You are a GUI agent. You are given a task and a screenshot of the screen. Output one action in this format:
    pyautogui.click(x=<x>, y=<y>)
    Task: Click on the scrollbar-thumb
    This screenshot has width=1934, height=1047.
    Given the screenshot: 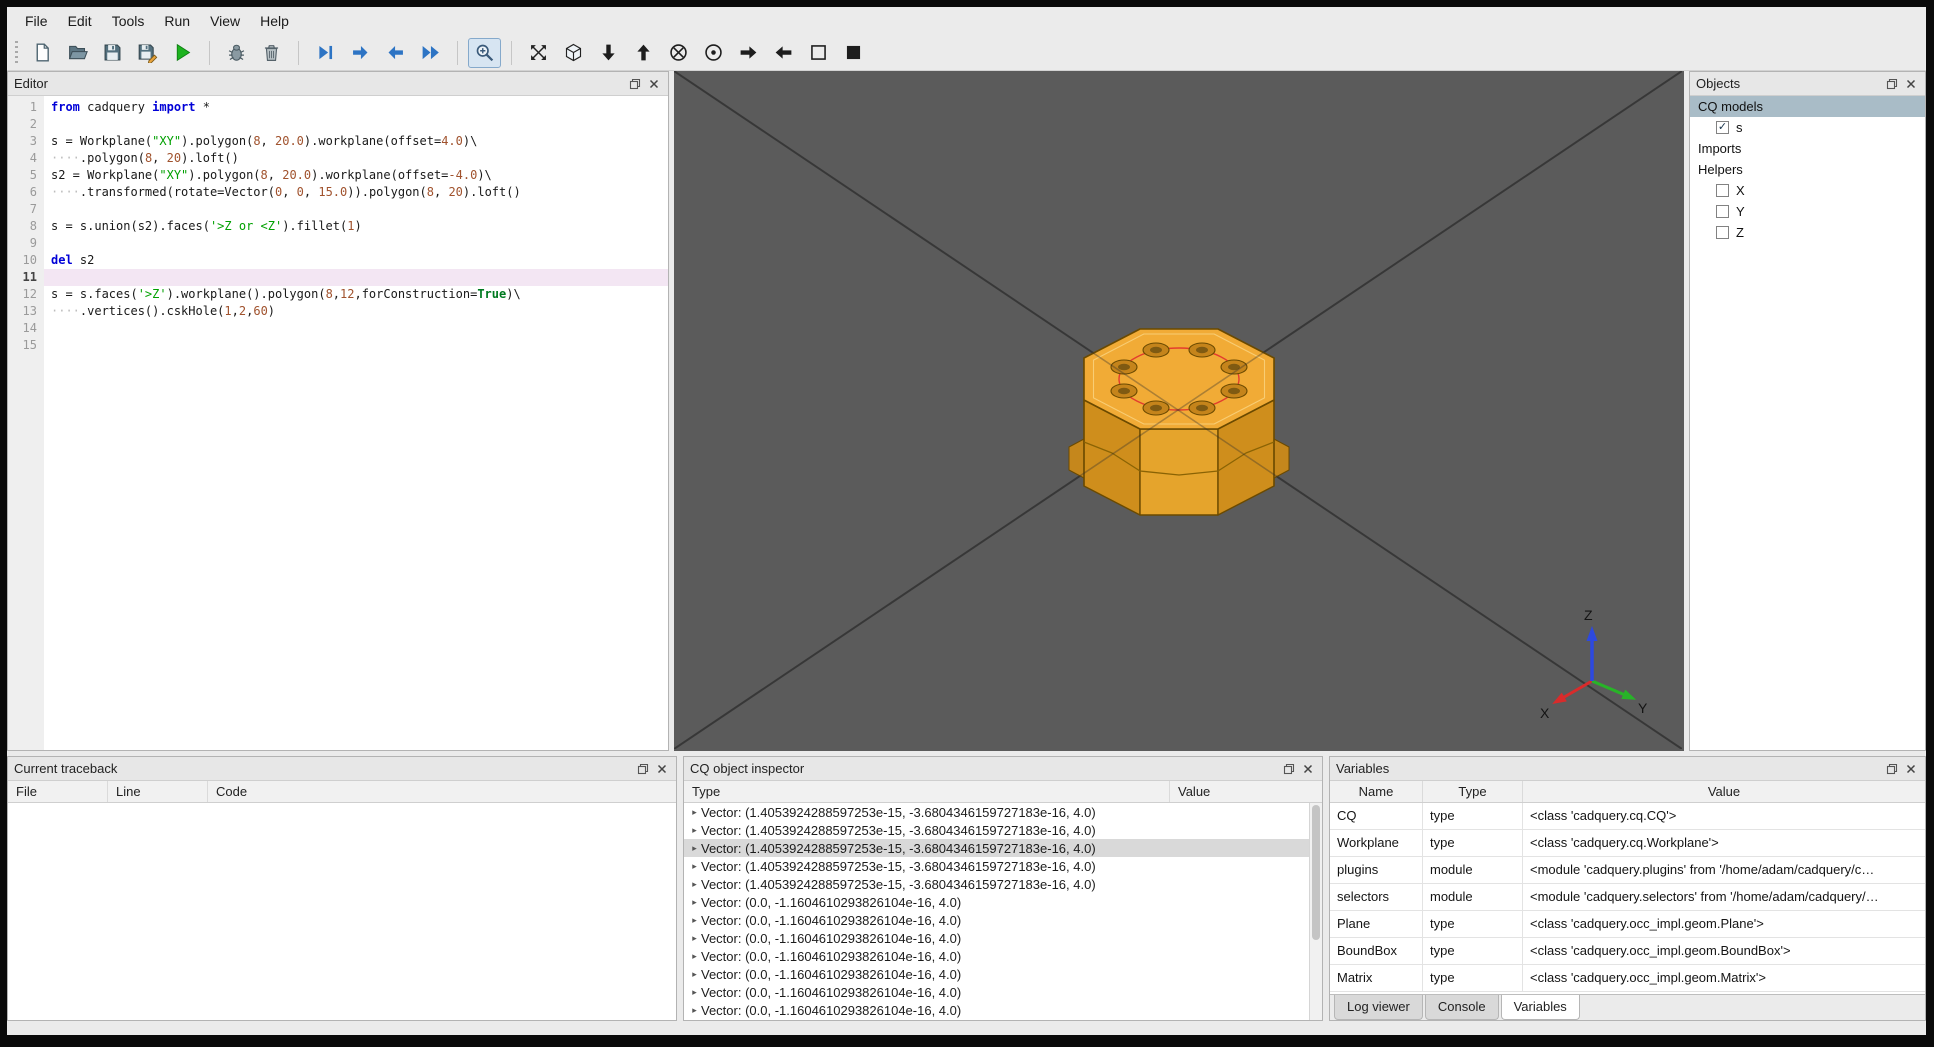 What is the action you would take?
    pyautogui.click(x=1316, y=872)
    